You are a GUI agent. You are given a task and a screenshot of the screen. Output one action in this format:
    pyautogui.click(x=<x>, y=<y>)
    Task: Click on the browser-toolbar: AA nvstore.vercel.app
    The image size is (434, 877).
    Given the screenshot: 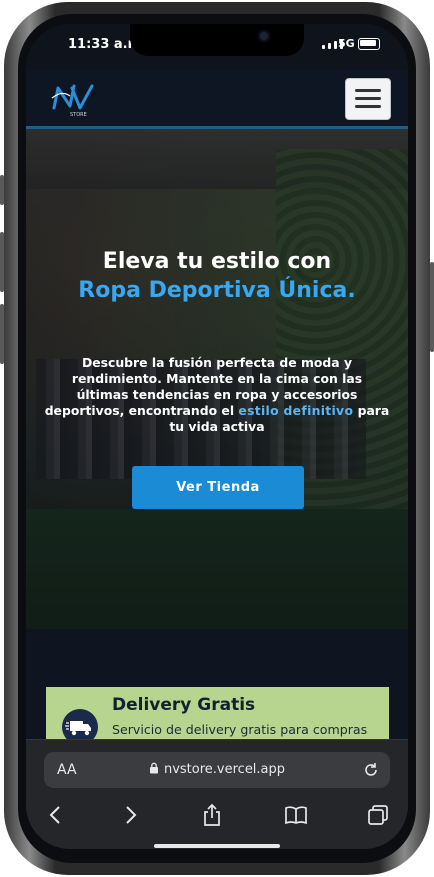 What is the action you would take?
    pyautogui.click(x=217, y=794)
    